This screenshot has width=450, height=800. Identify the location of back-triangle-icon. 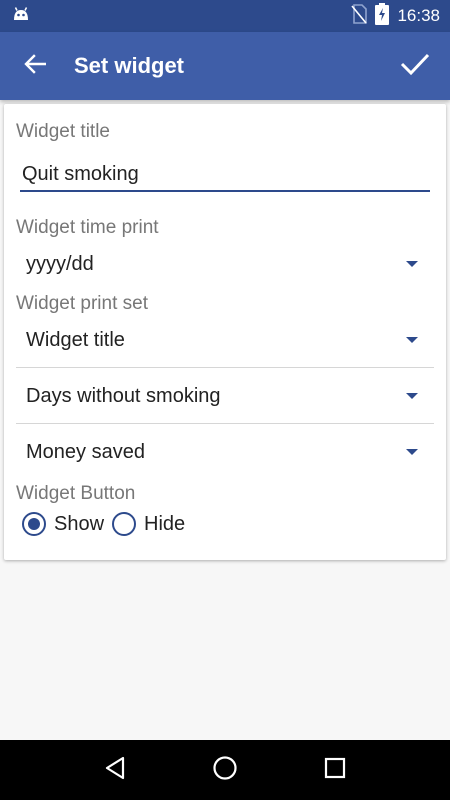
(115, 770).